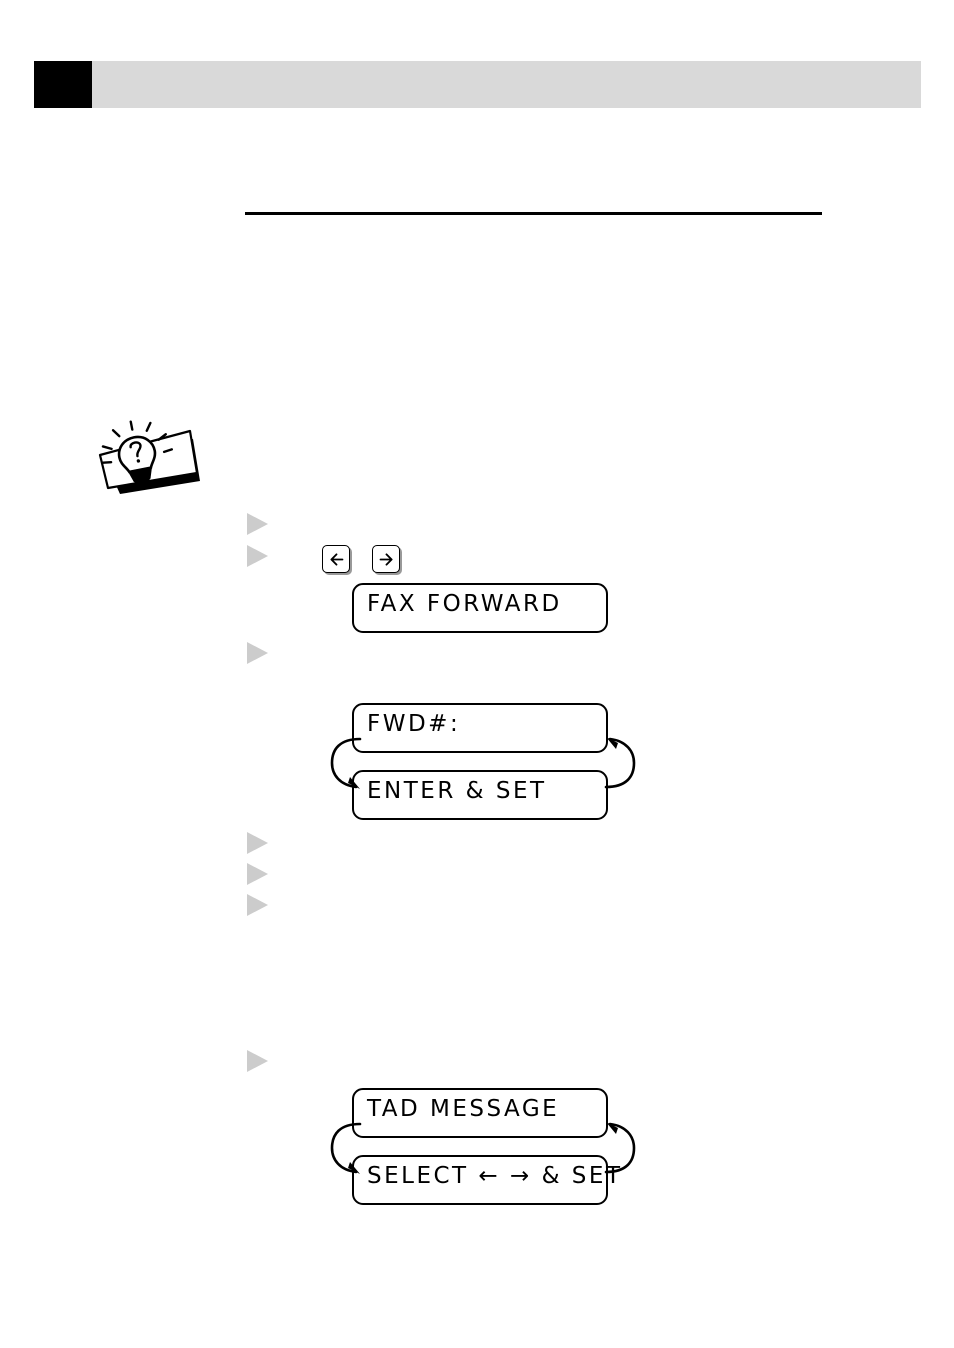 This screenshot has height=1348, width=954. I want to click on lcd-line-text: ENTER & SET, so click(457, 791).